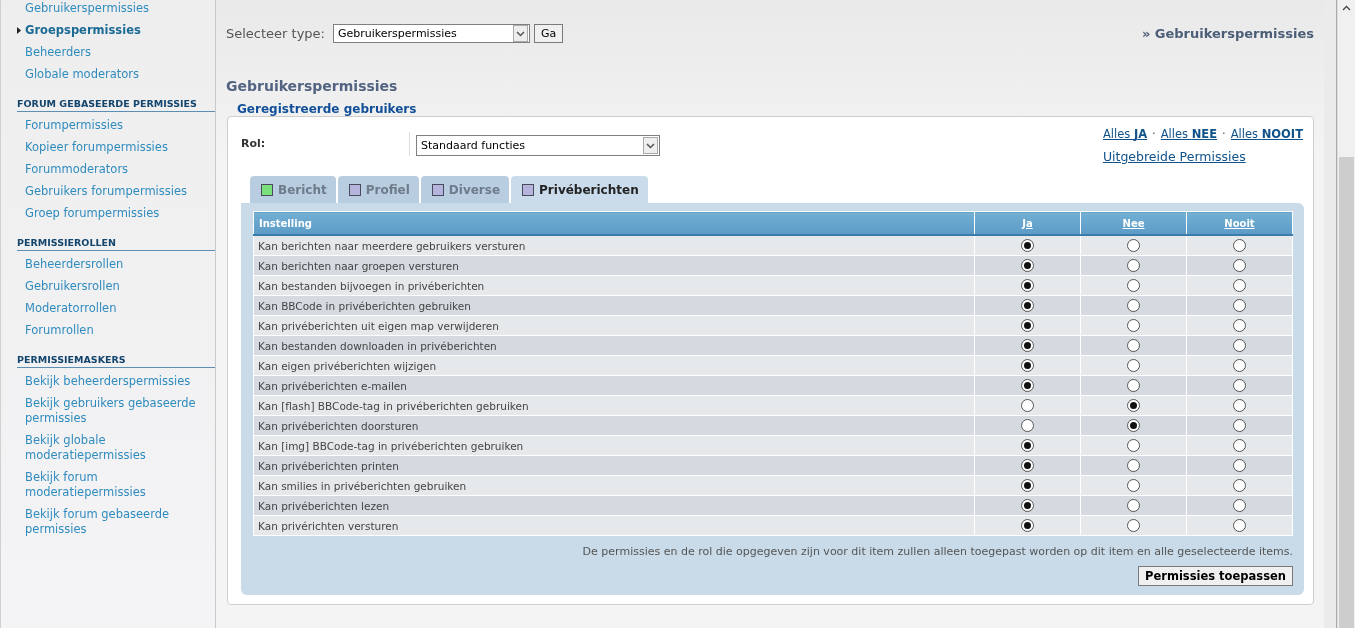 This screenshot has height=628, width=1355. Describe the element at coordinates (117, 330) in the screenshot. I see `sidebar-link: Forumrollen` at that location.